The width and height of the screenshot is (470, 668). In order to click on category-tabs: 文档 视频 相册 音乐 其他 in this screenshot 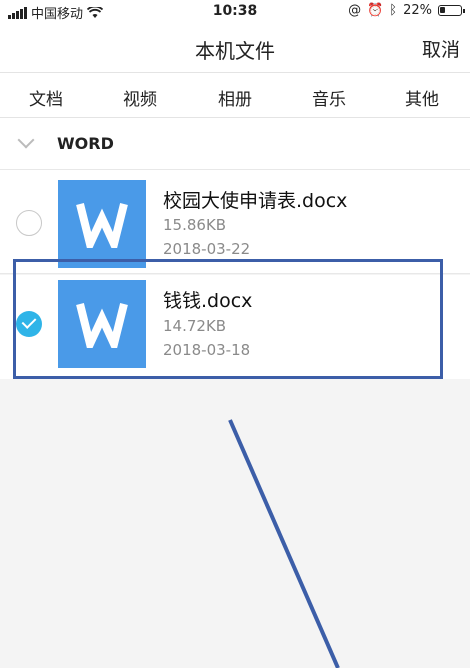, I will do `click(235, 97)`.